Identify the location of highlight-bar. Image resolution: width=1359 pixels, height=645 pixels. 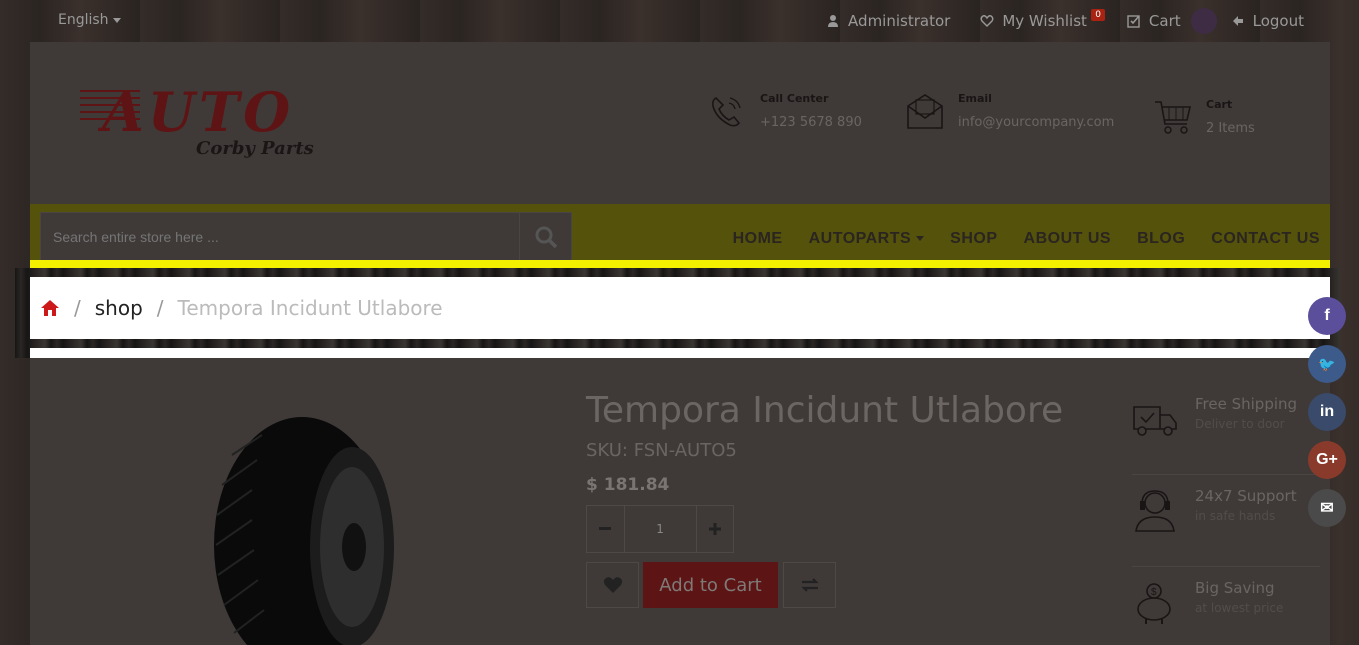
(680, 264).